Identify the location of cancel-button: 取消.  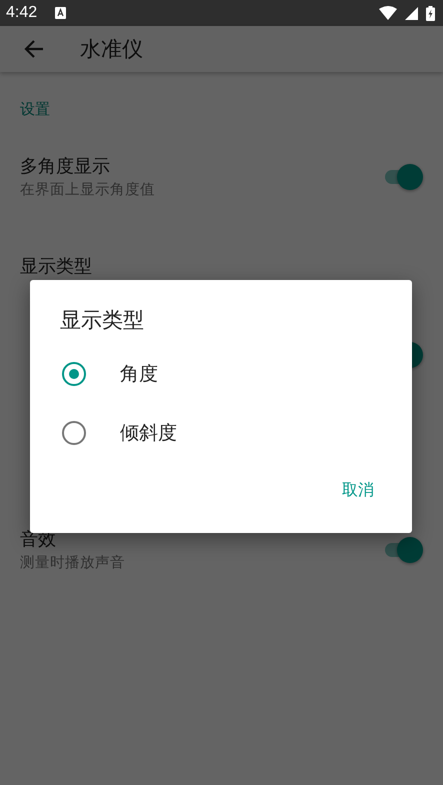
(358, 490).